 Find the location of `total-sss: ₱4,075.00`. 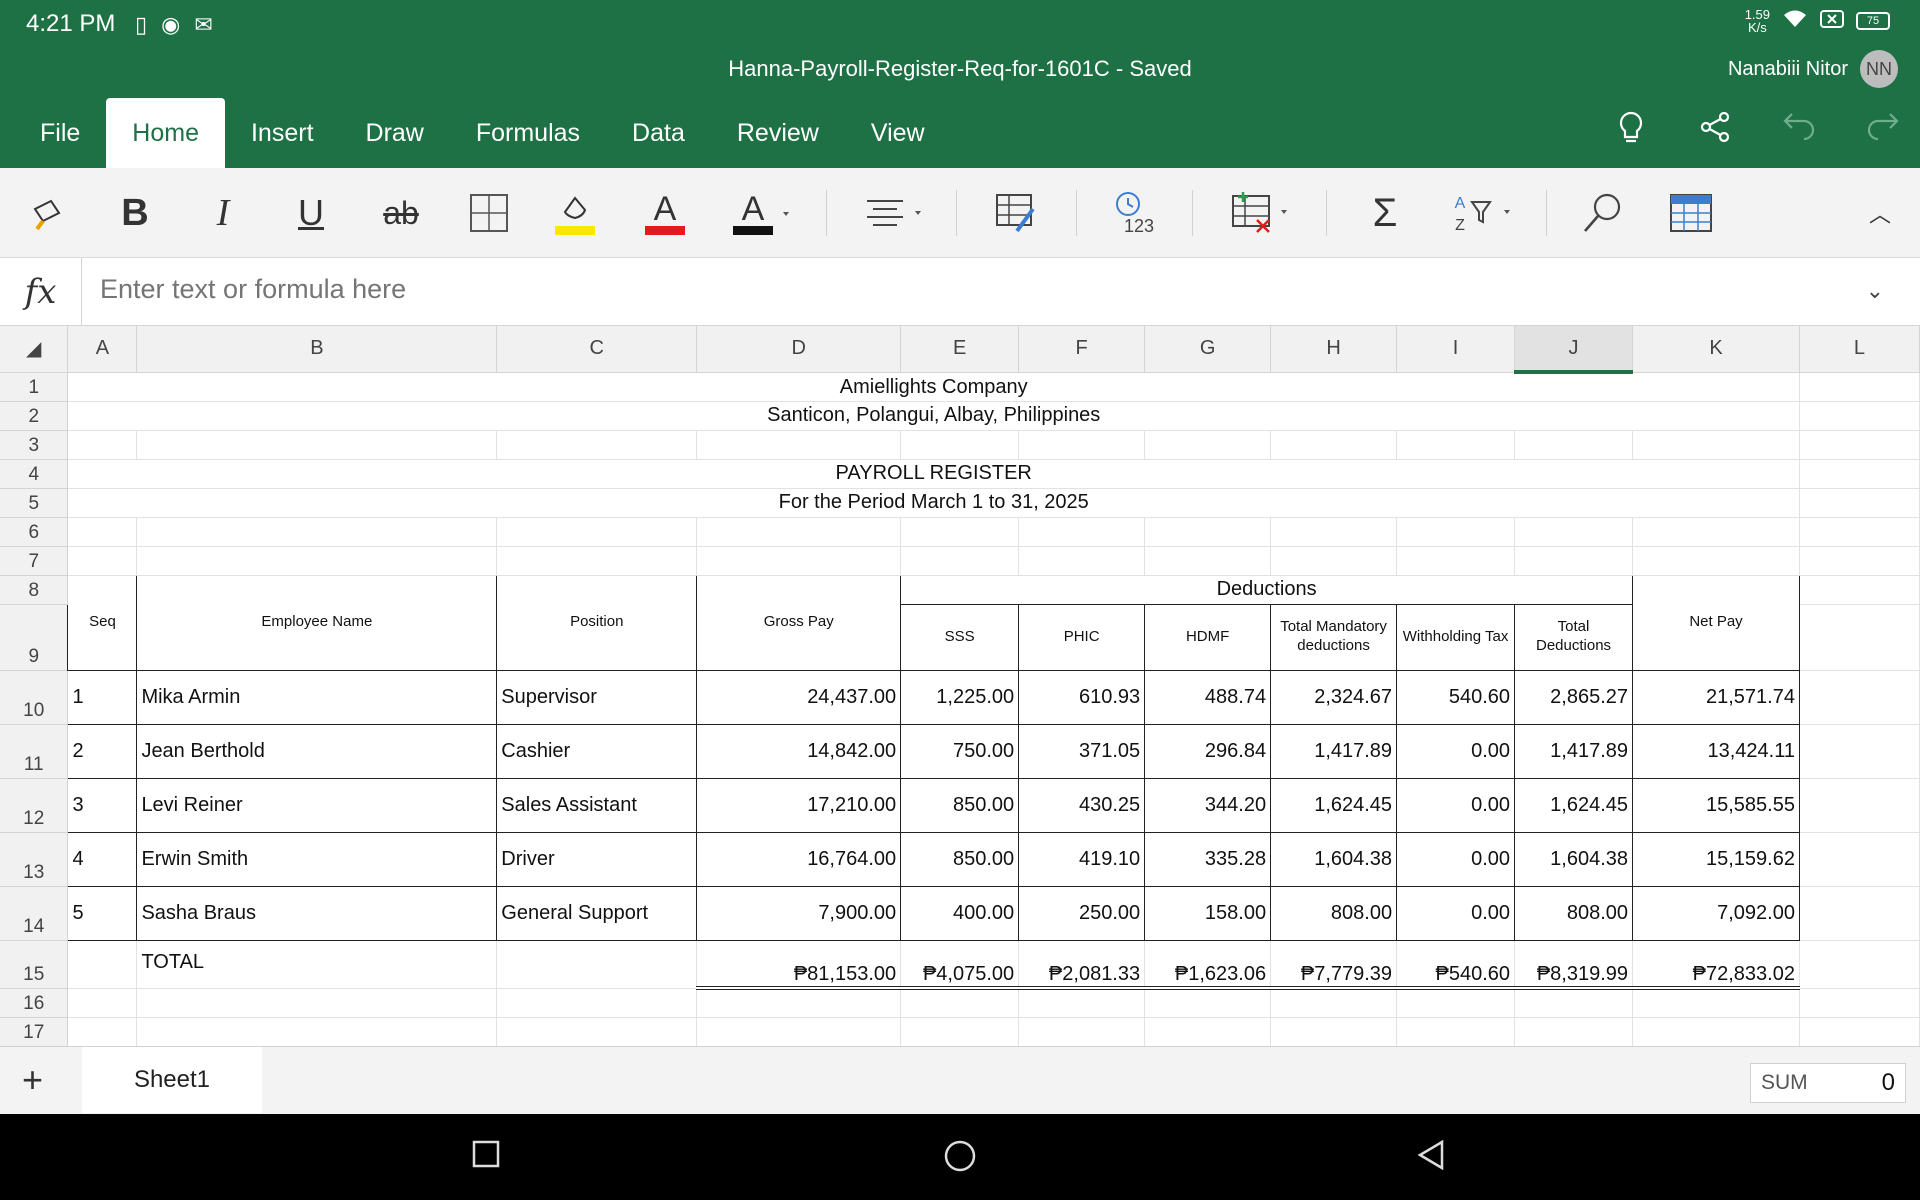

total-sss: ₱4,075.00 is located at coordinates (960, 965).